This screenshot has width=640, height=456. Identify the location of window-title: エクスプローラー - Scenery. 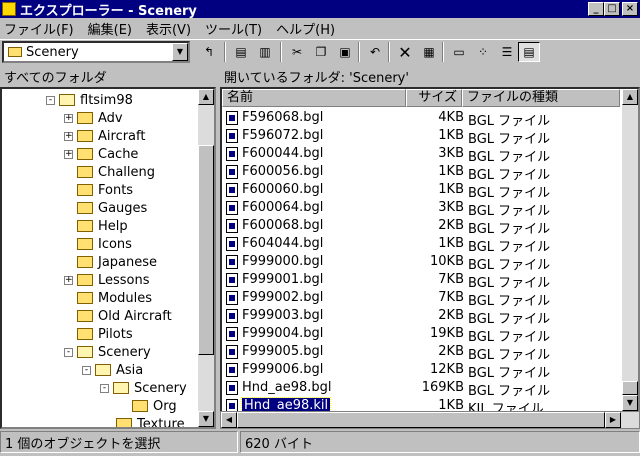
(108, 11).